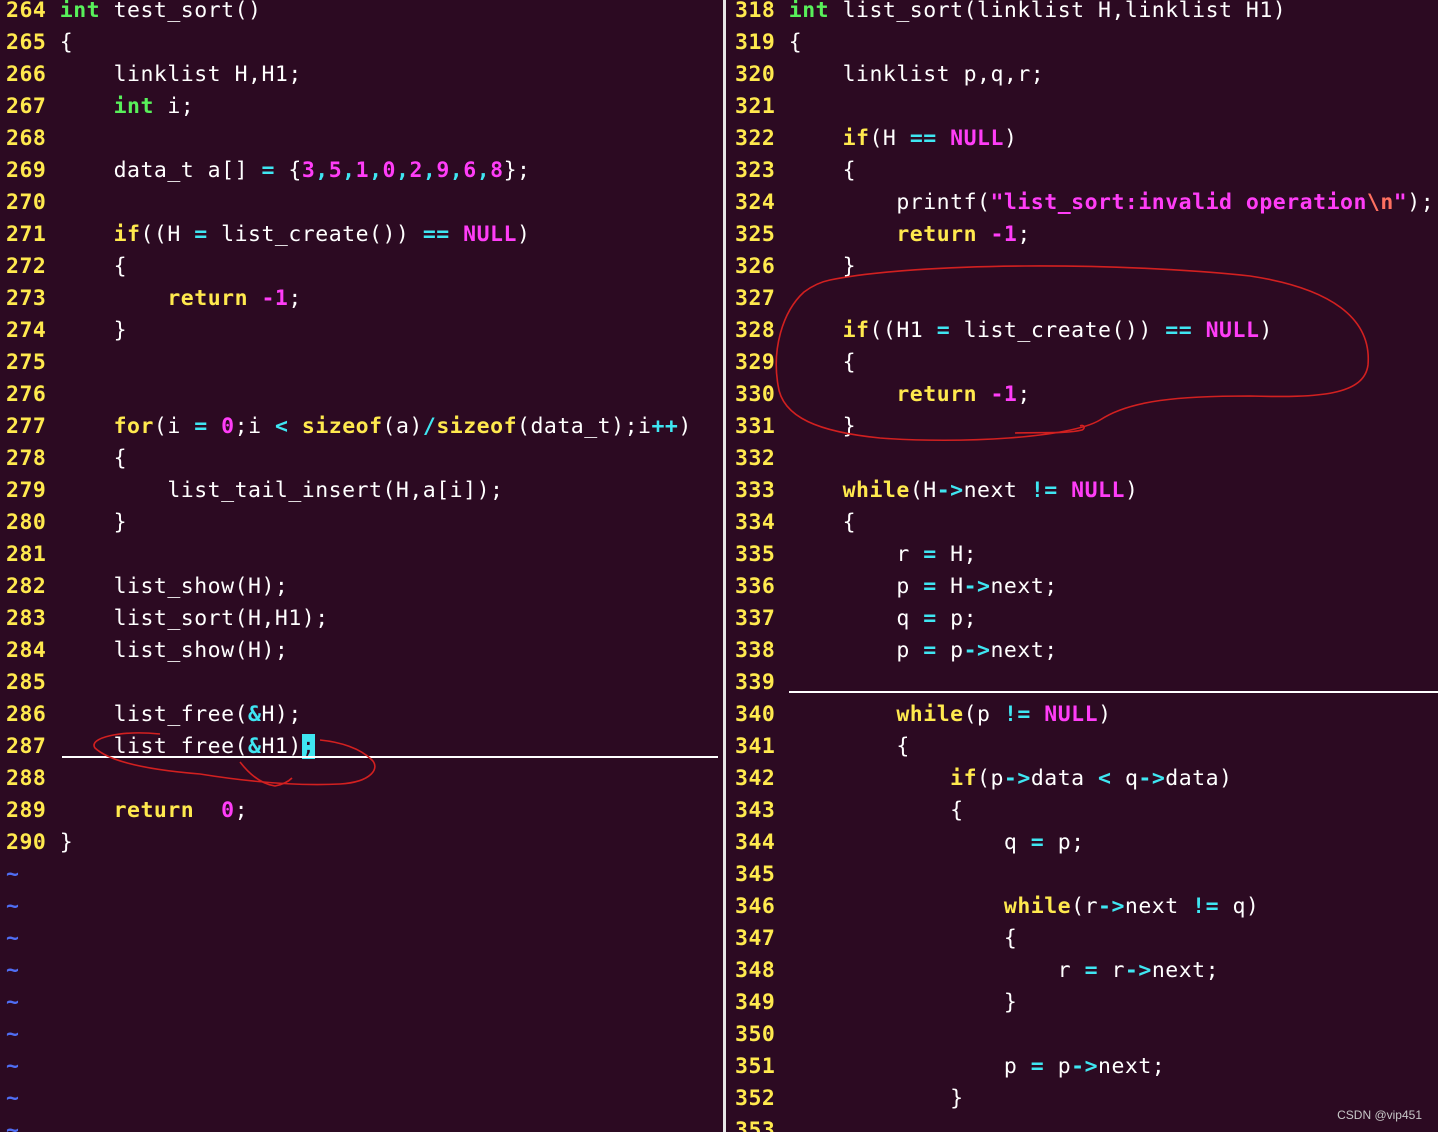 Image resolution: width=1438 pixels, height=1132 pixels. What do you see at coordinates (1086, 843) in the screenshot?
I see `code-line: 344 q = p;` at bounding box center [1086, 843].